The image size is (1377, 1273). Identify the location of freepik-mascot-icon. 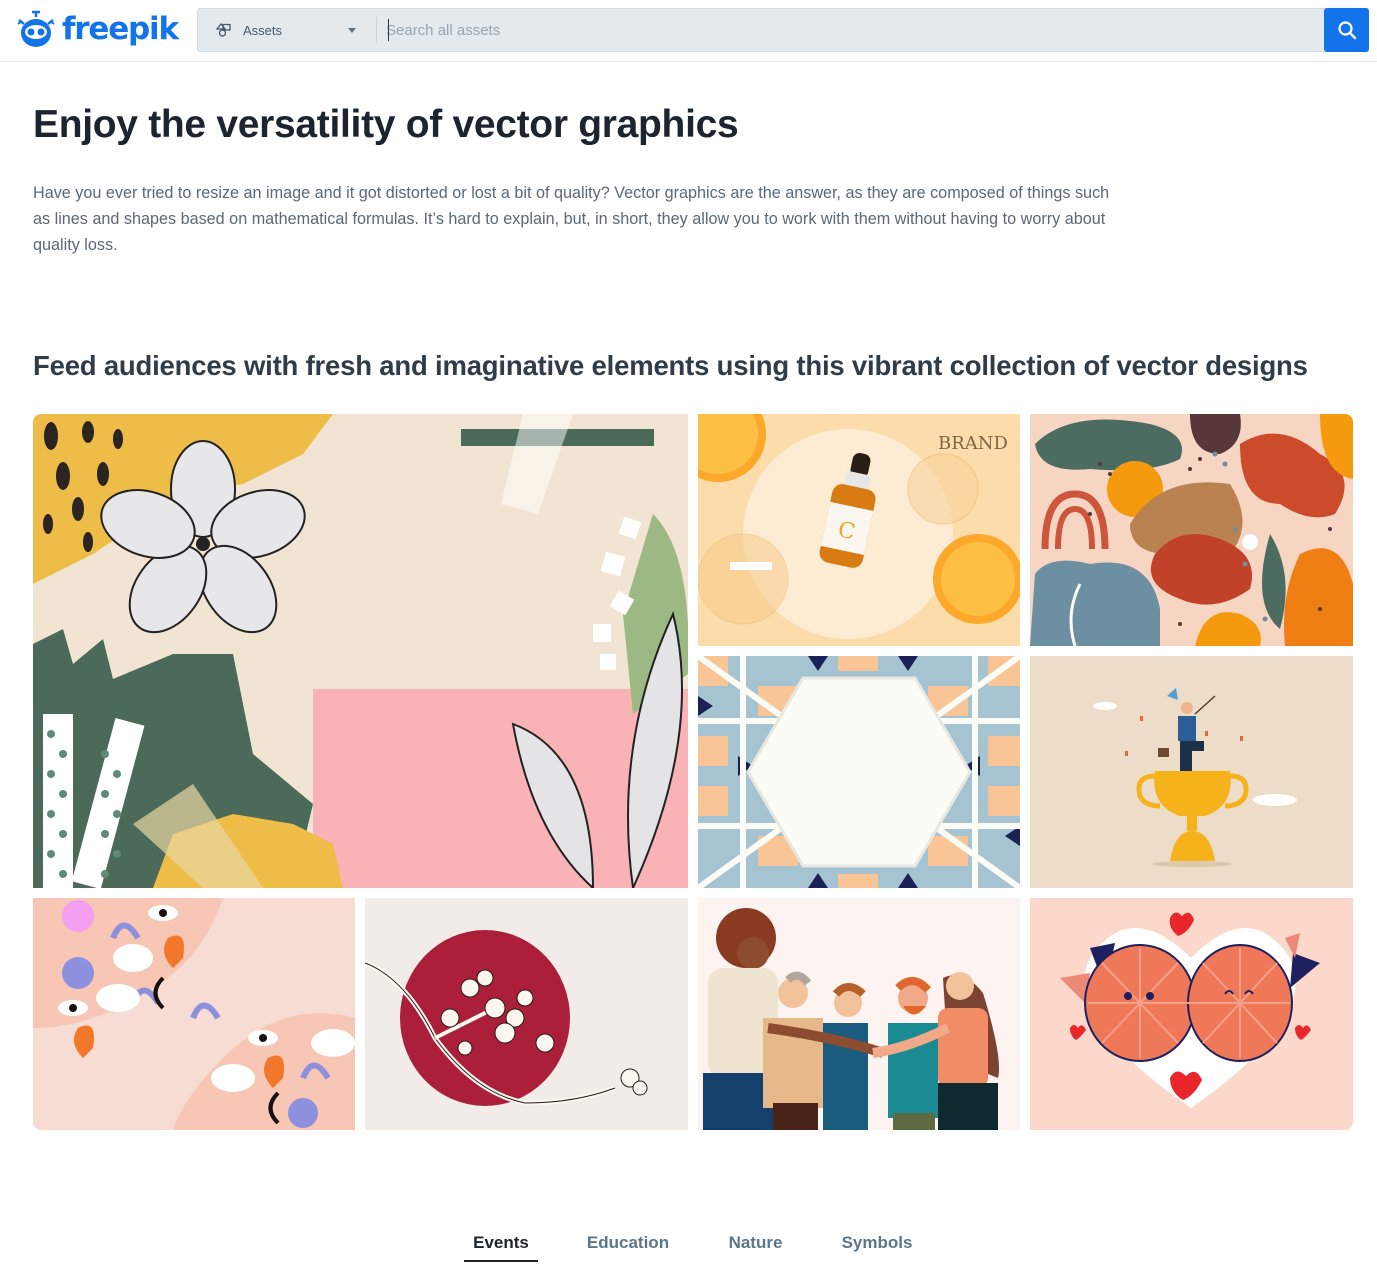
(36, 28).